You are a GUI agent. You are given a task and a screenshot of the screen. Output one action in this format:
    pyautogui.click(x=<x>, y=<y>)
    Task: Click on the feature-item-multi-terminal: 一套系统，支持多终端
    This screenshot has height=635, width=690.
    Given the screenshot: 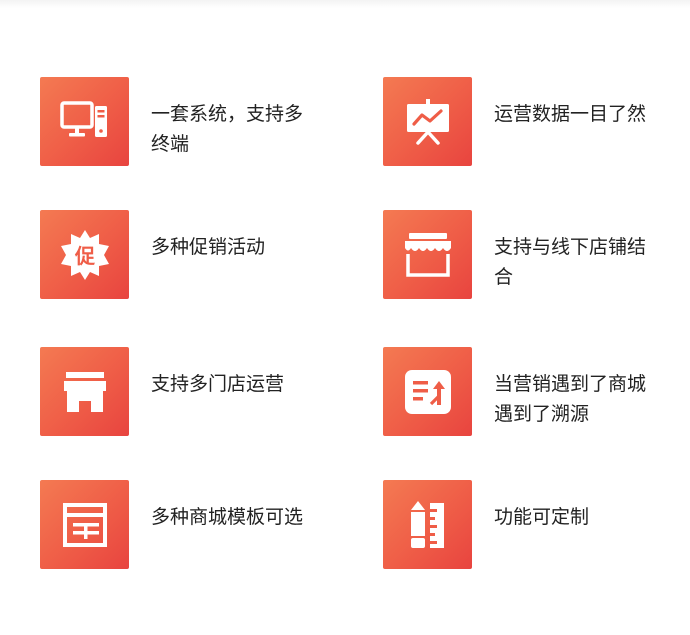 What is the action you would take?
    pyautogui.click(x=190, y=123)
    